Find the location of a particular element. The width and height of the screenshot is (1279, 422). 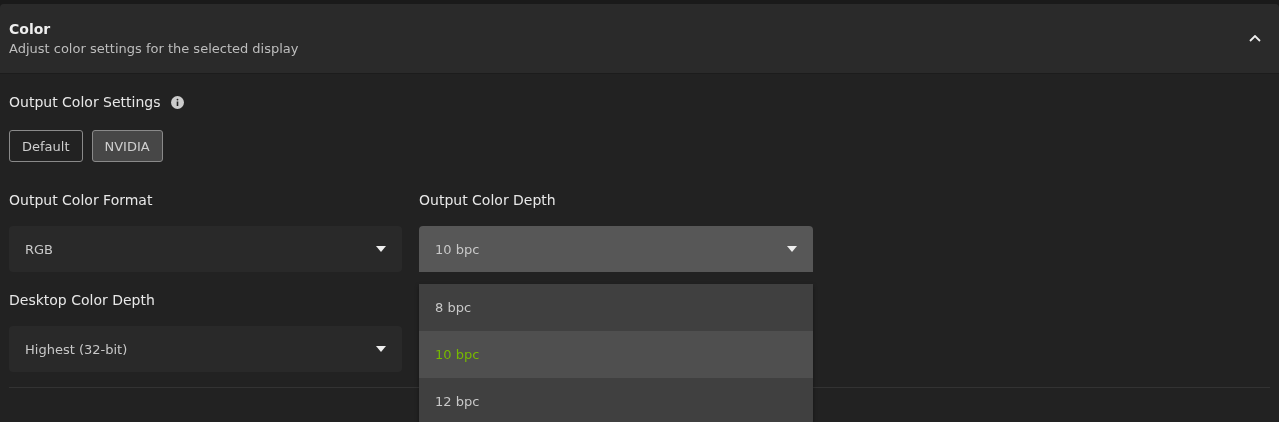

menu-option: 10 bpc is located at coordinates (616, 354).